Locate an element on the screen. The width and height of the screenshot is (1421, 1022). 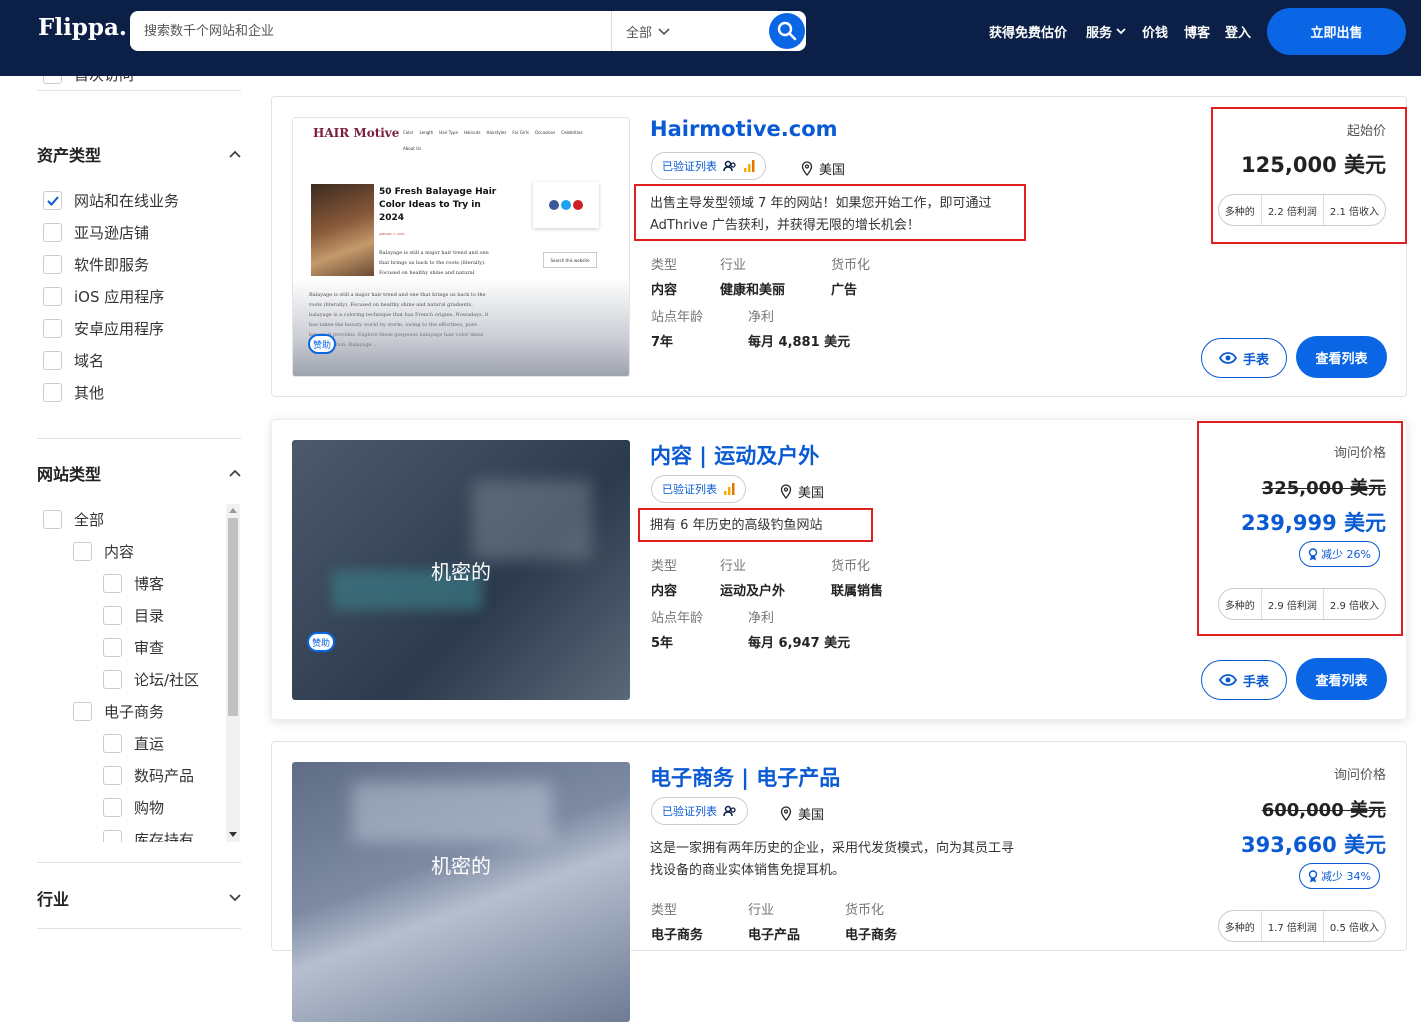
site-type-review: 审查 is located at coordinates (133, 647).